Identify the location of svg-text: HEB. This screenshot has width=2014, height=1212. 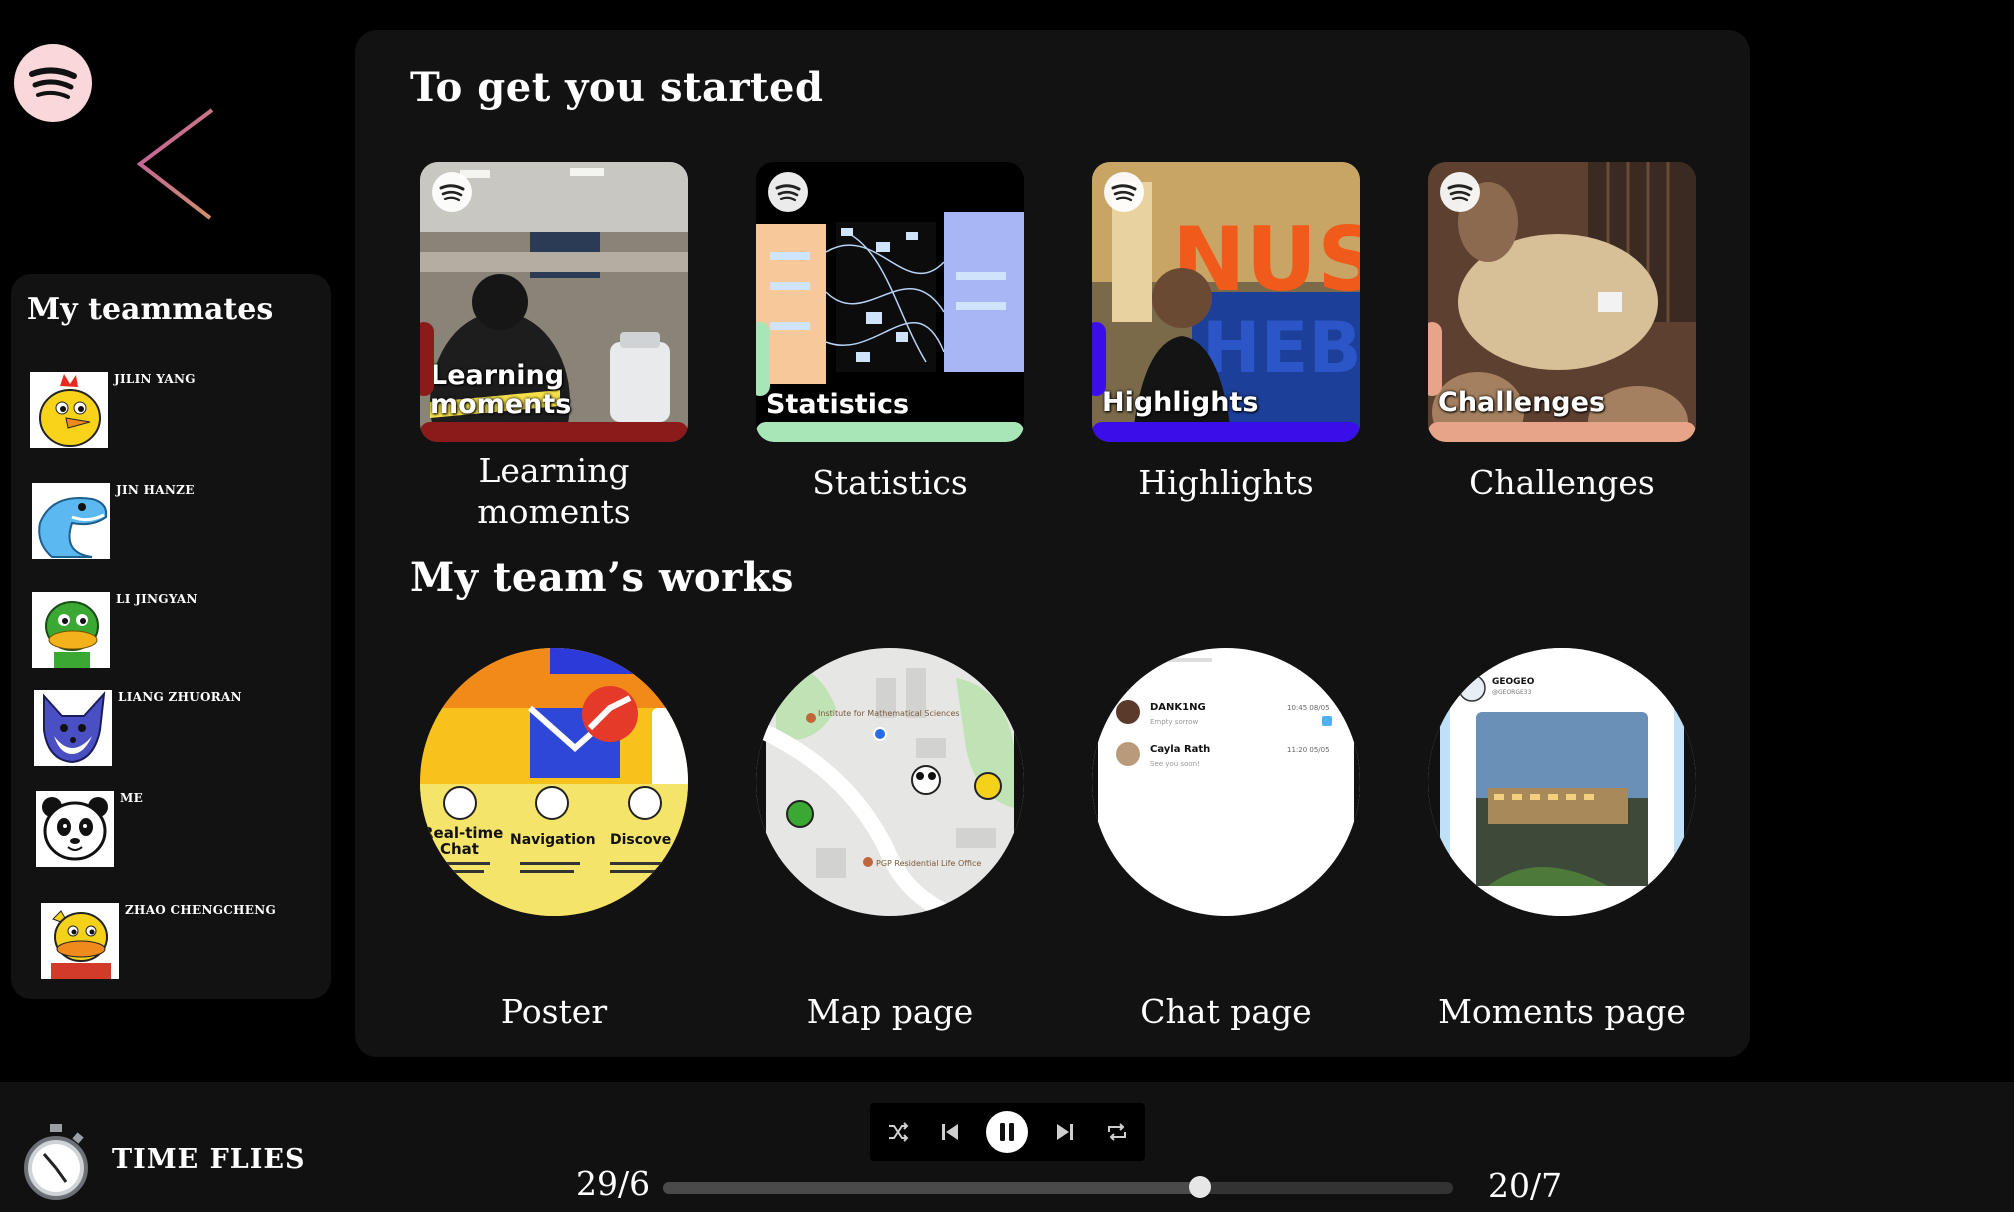
(1281, 348).